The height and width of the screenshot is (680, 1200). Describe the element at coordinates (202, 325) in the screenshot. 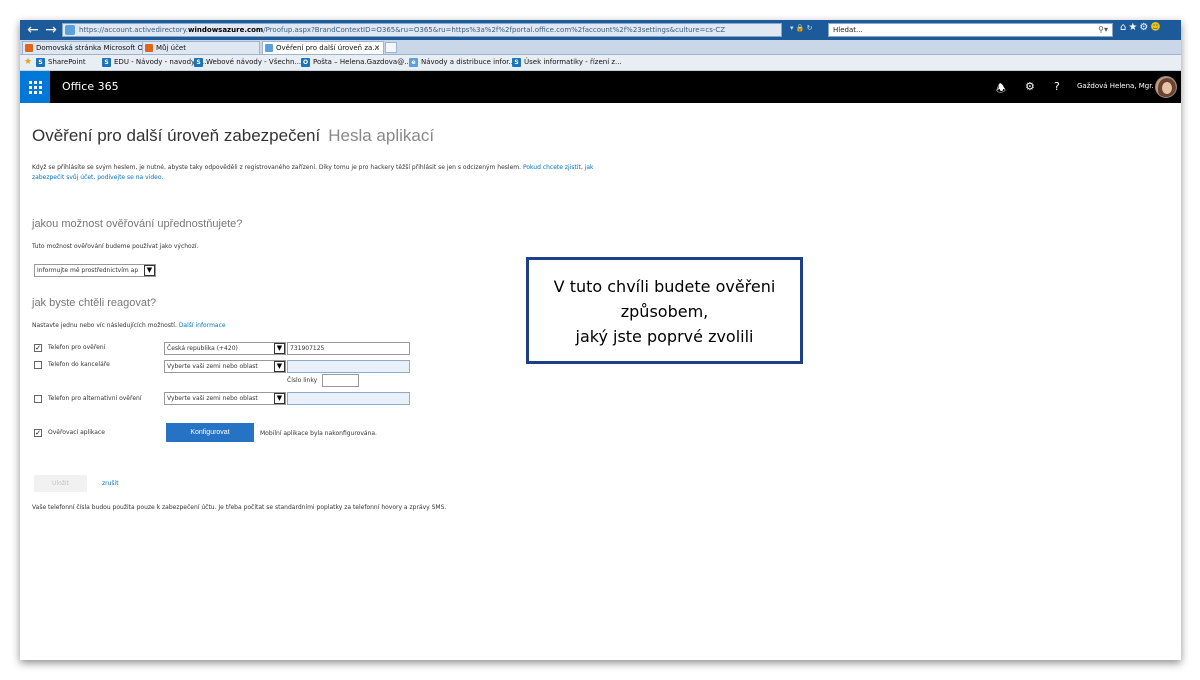

I see `more-info-link: Další informace` at that location.